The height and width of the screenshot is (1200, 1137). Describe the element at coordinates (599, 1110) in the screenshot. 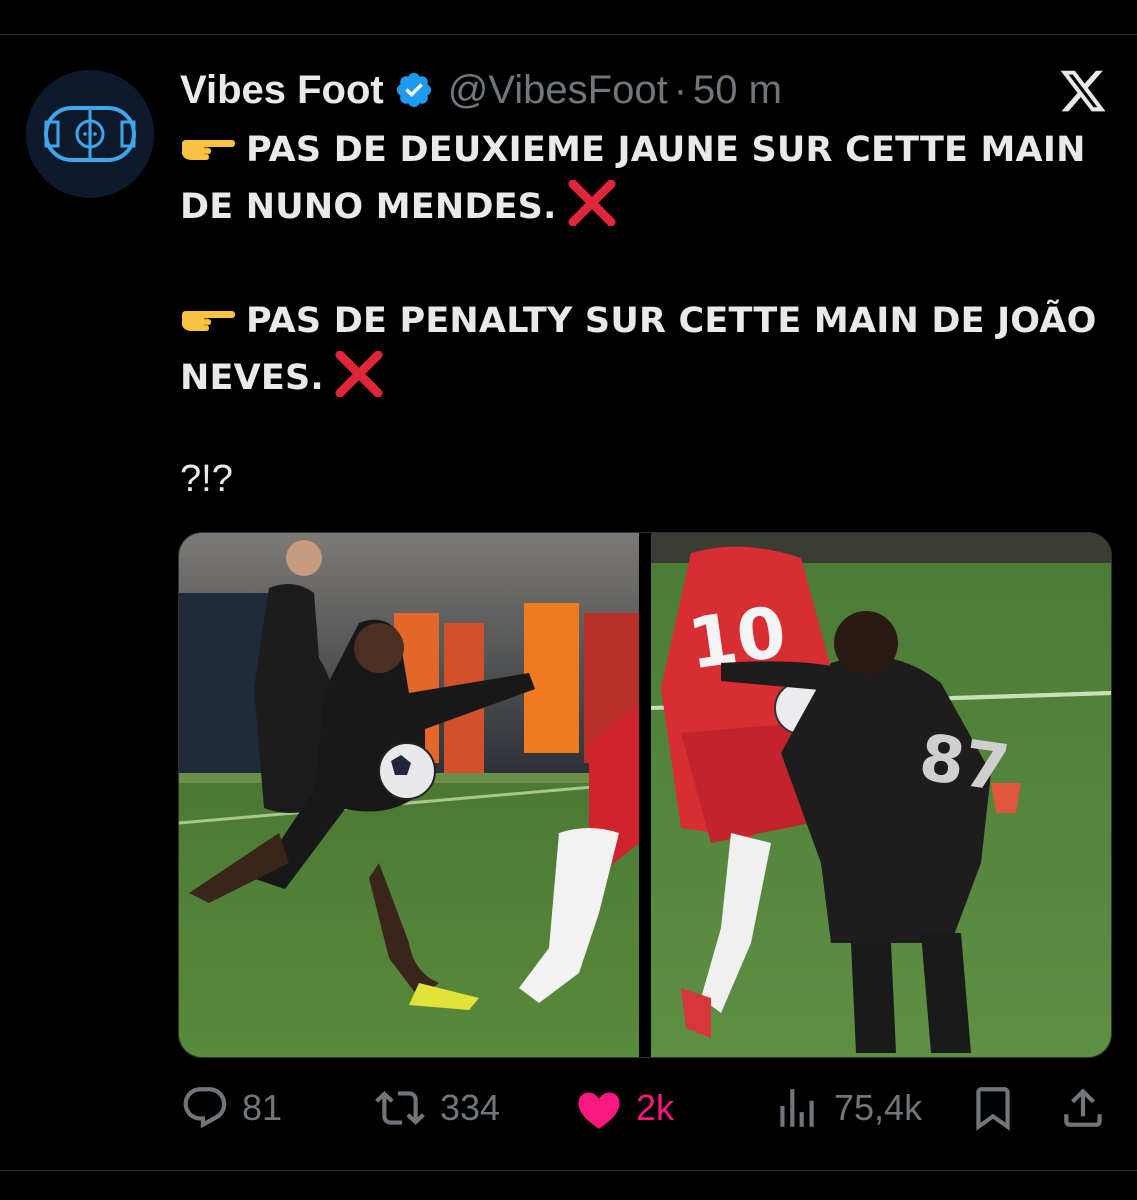

I see `heart-filled-icon` at that location.